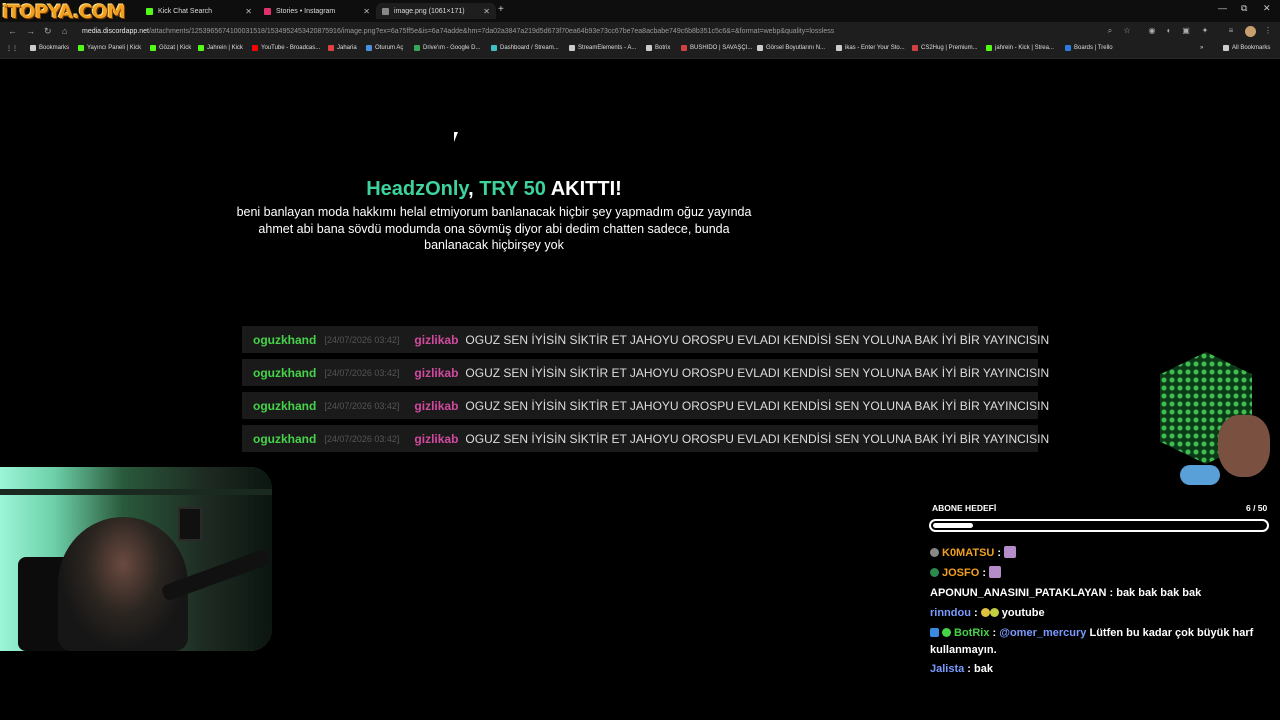 The width and height of the screenshot is (1280, 720). I want to click on bot-badge-icon, so click(934, 632).